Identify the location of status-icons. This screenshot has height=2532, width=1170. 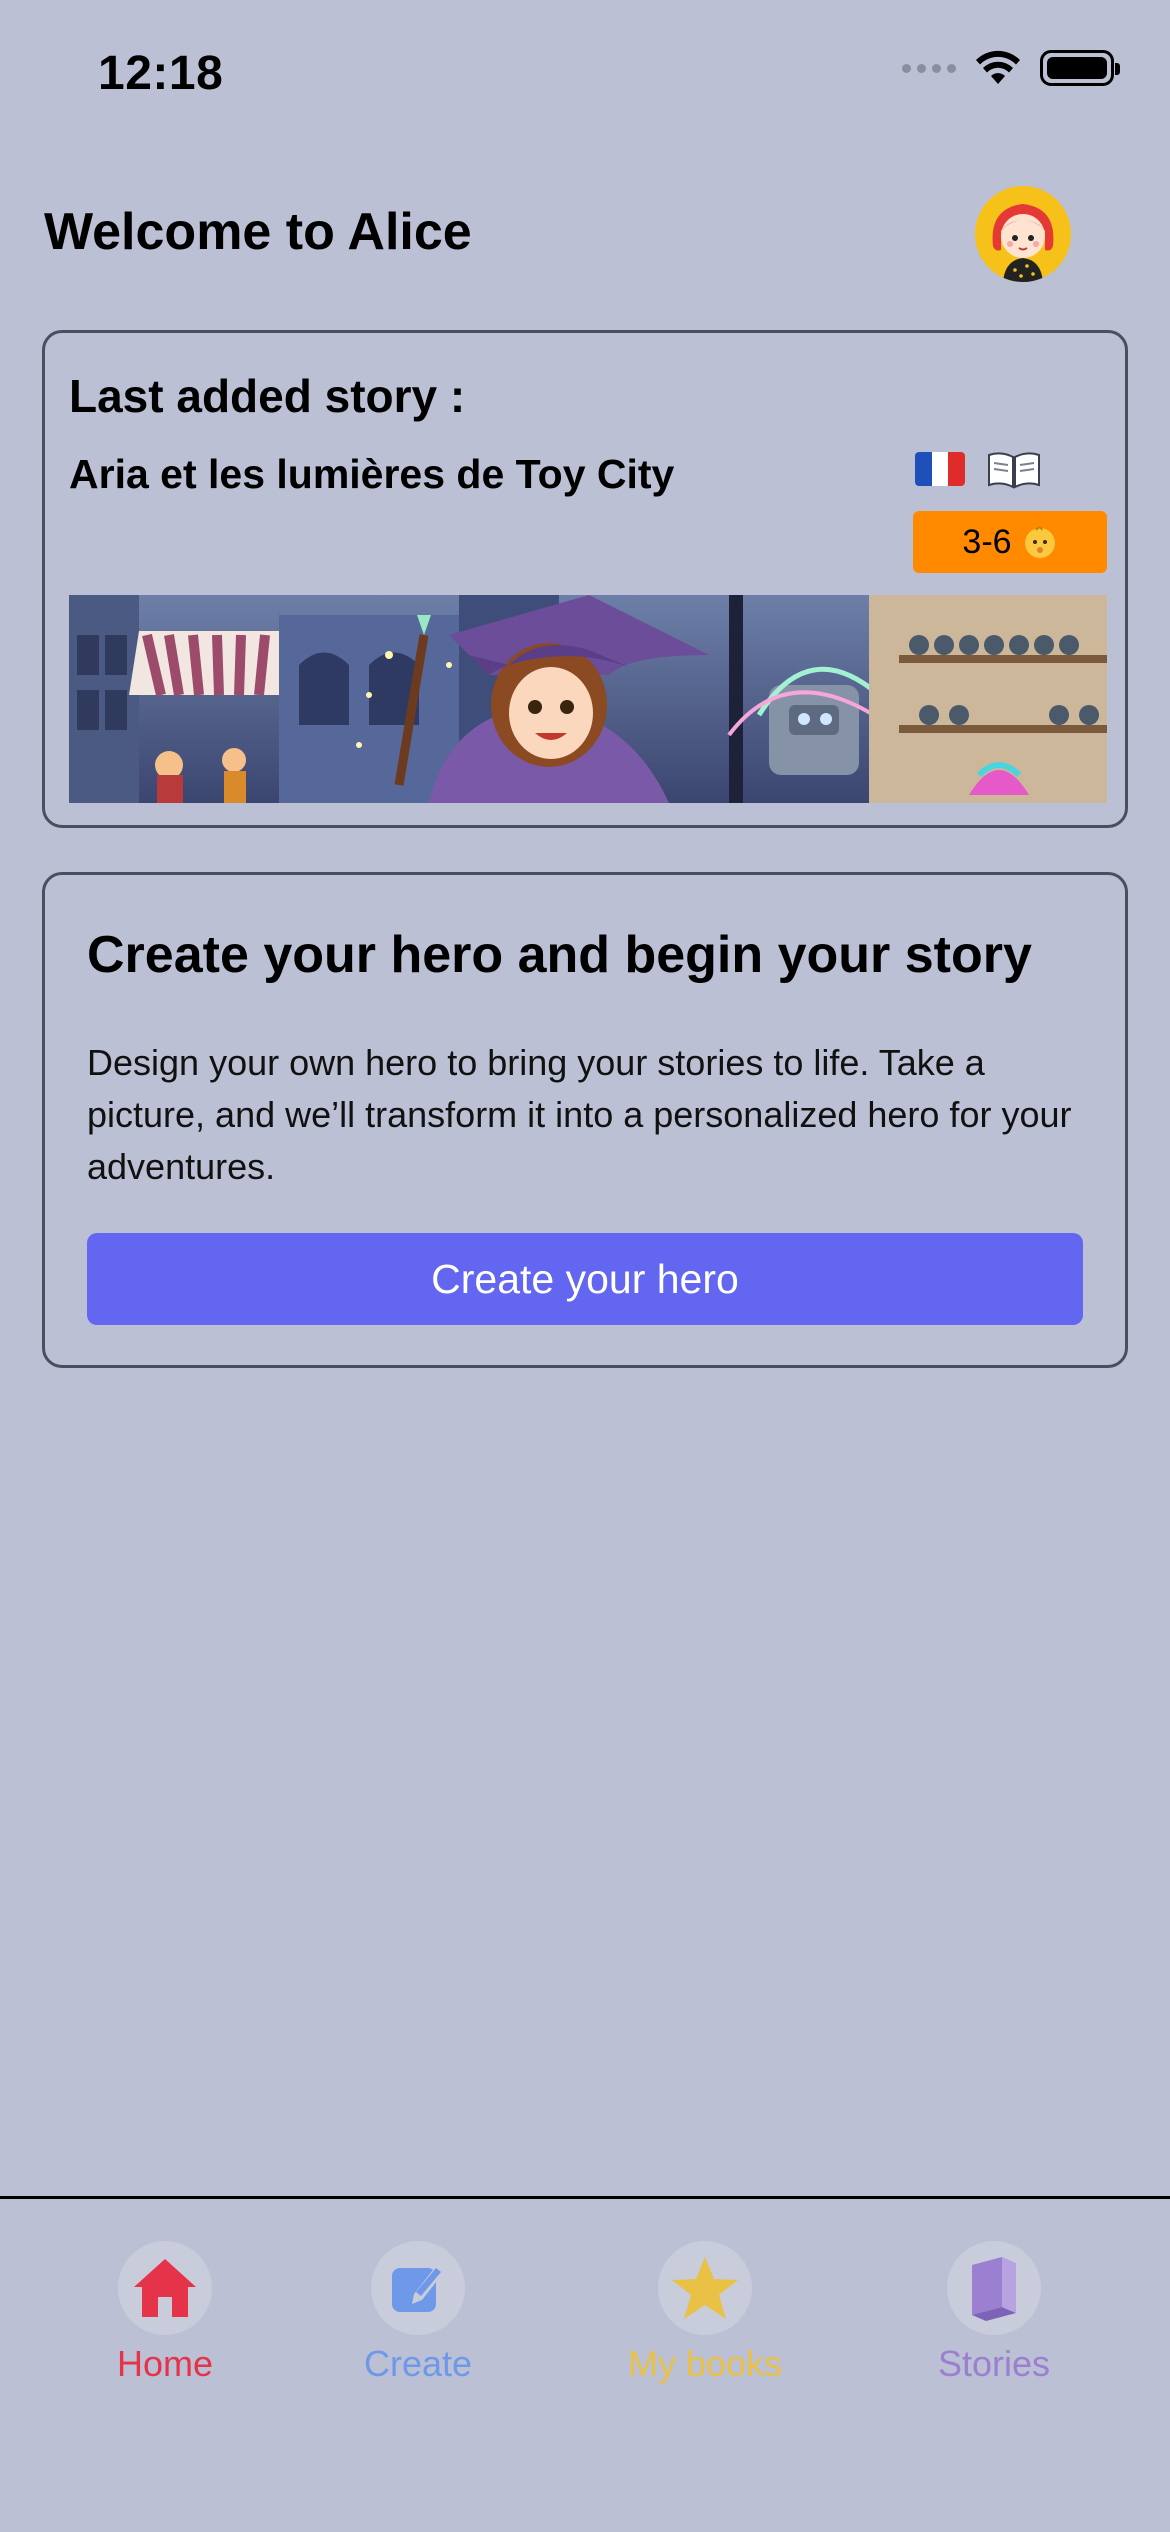
(1011, 68).